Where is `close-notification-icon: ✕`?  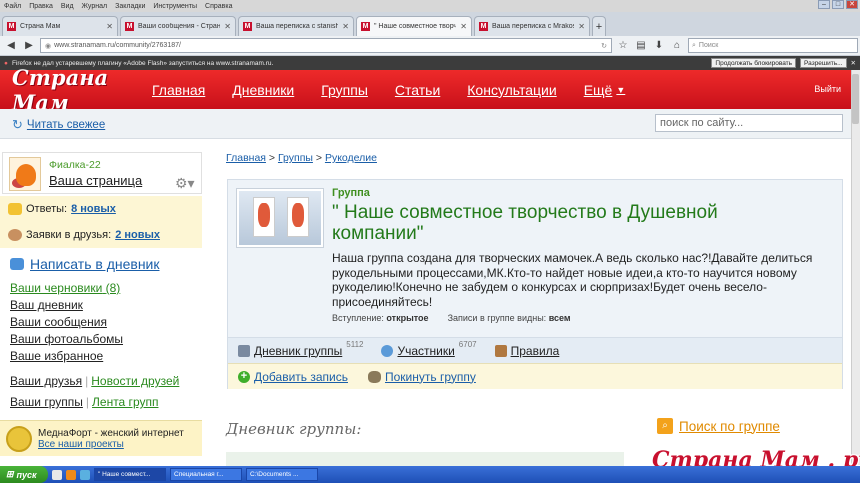 close-notification-icon: ✕ is located at coordinates (853, 63).